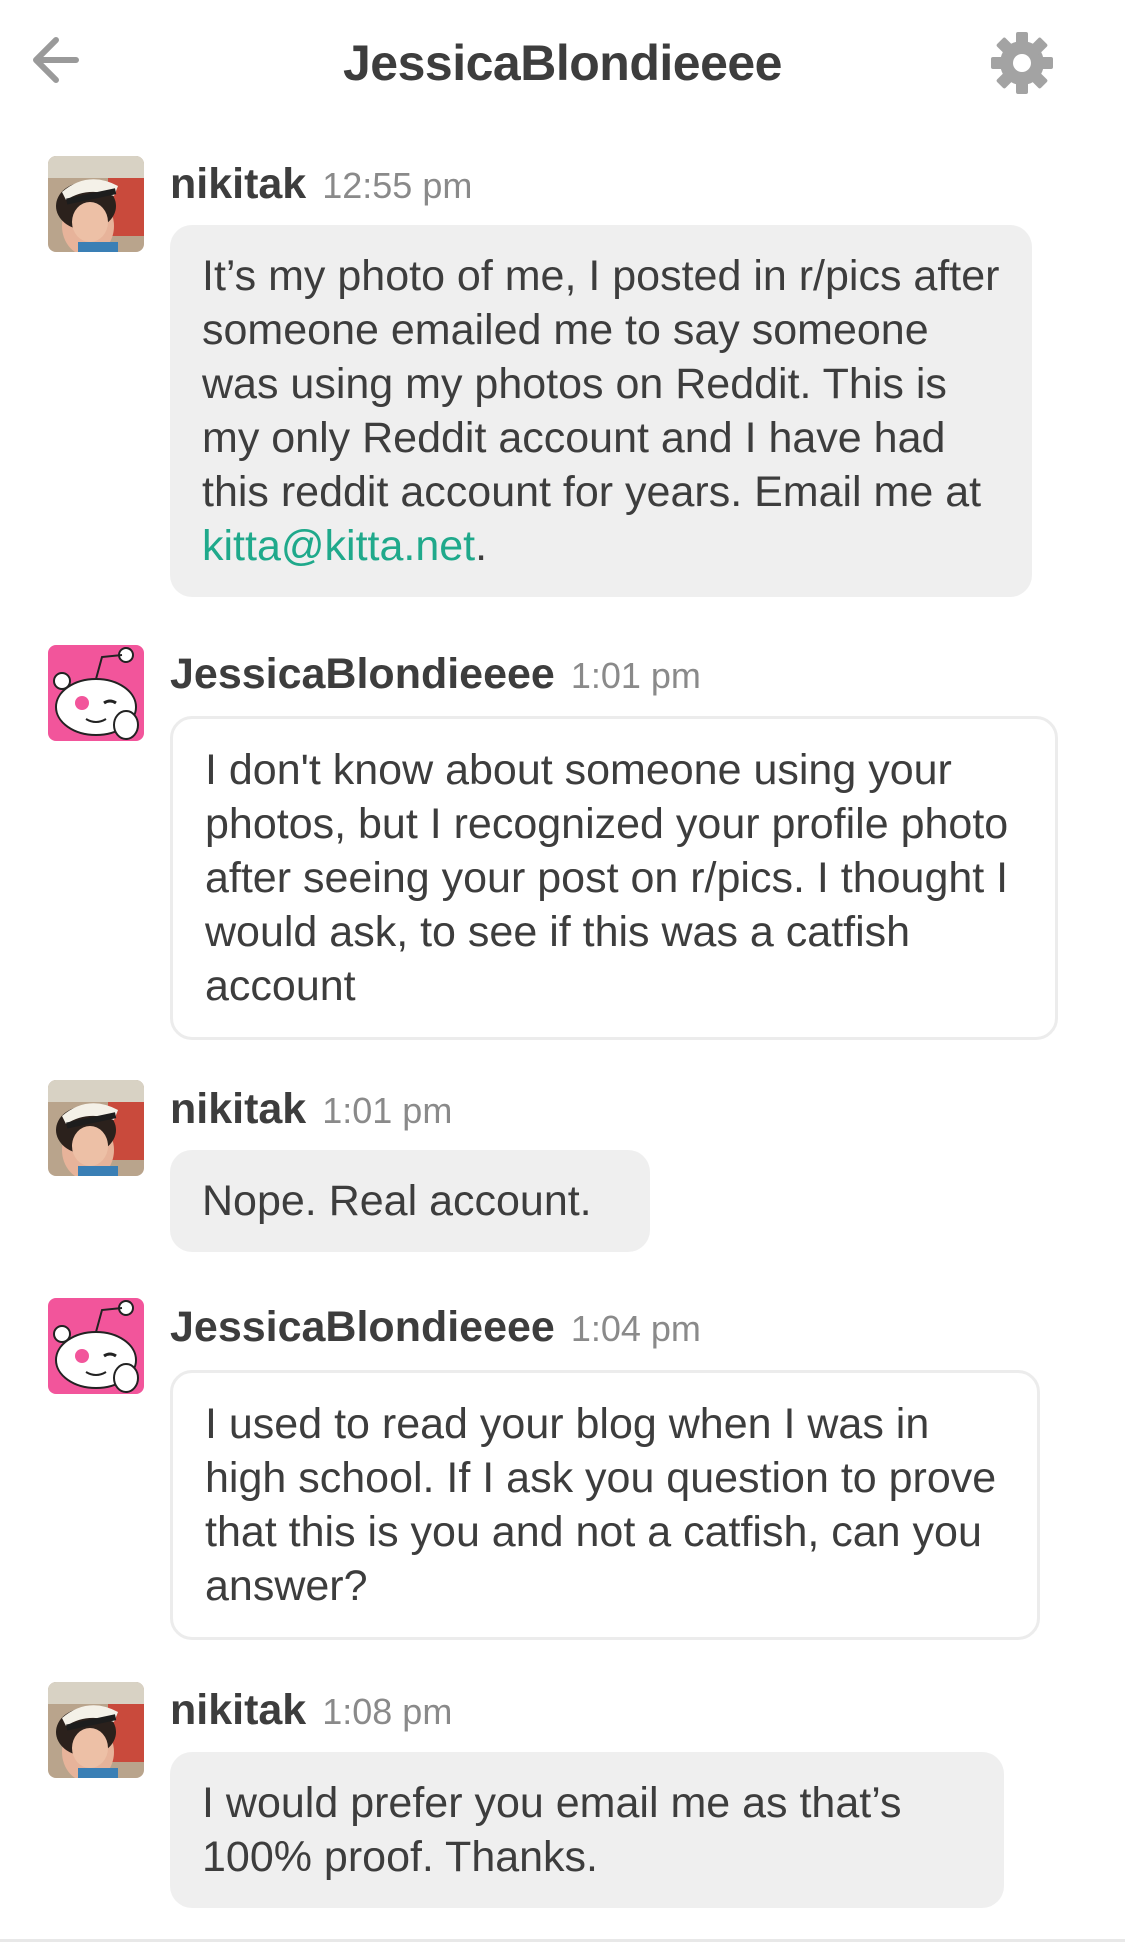 Image resolution: width=1125 pixels, height=1945 pixels. What do you see at coordinates (311, 1109) in the screenshot?
I see `message-meta: nikitak 1:01 pm` at bounding box center [311, 1109].